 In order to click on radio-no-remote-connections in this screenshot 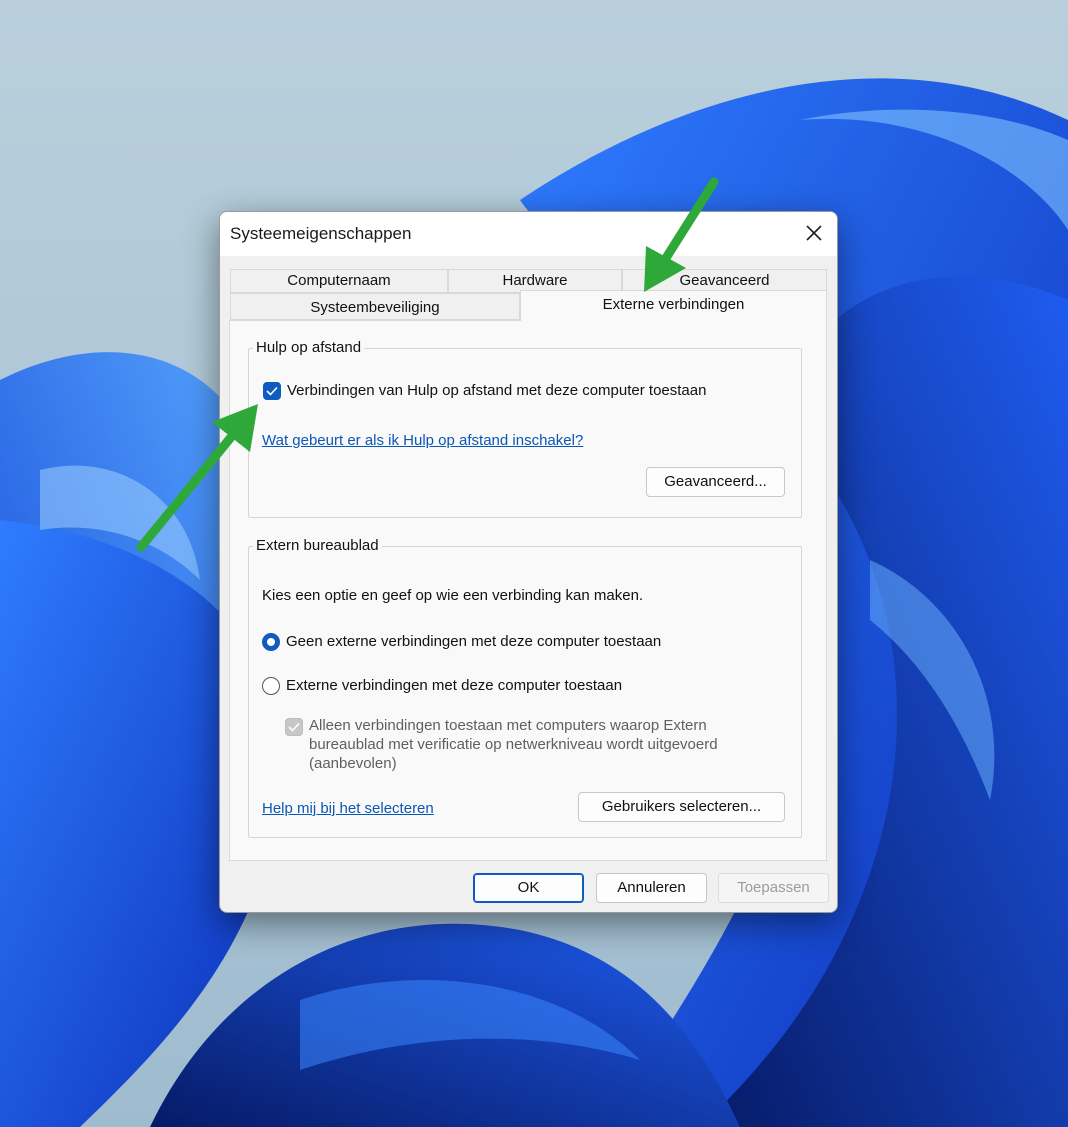, I will do `click(271, 642)`.